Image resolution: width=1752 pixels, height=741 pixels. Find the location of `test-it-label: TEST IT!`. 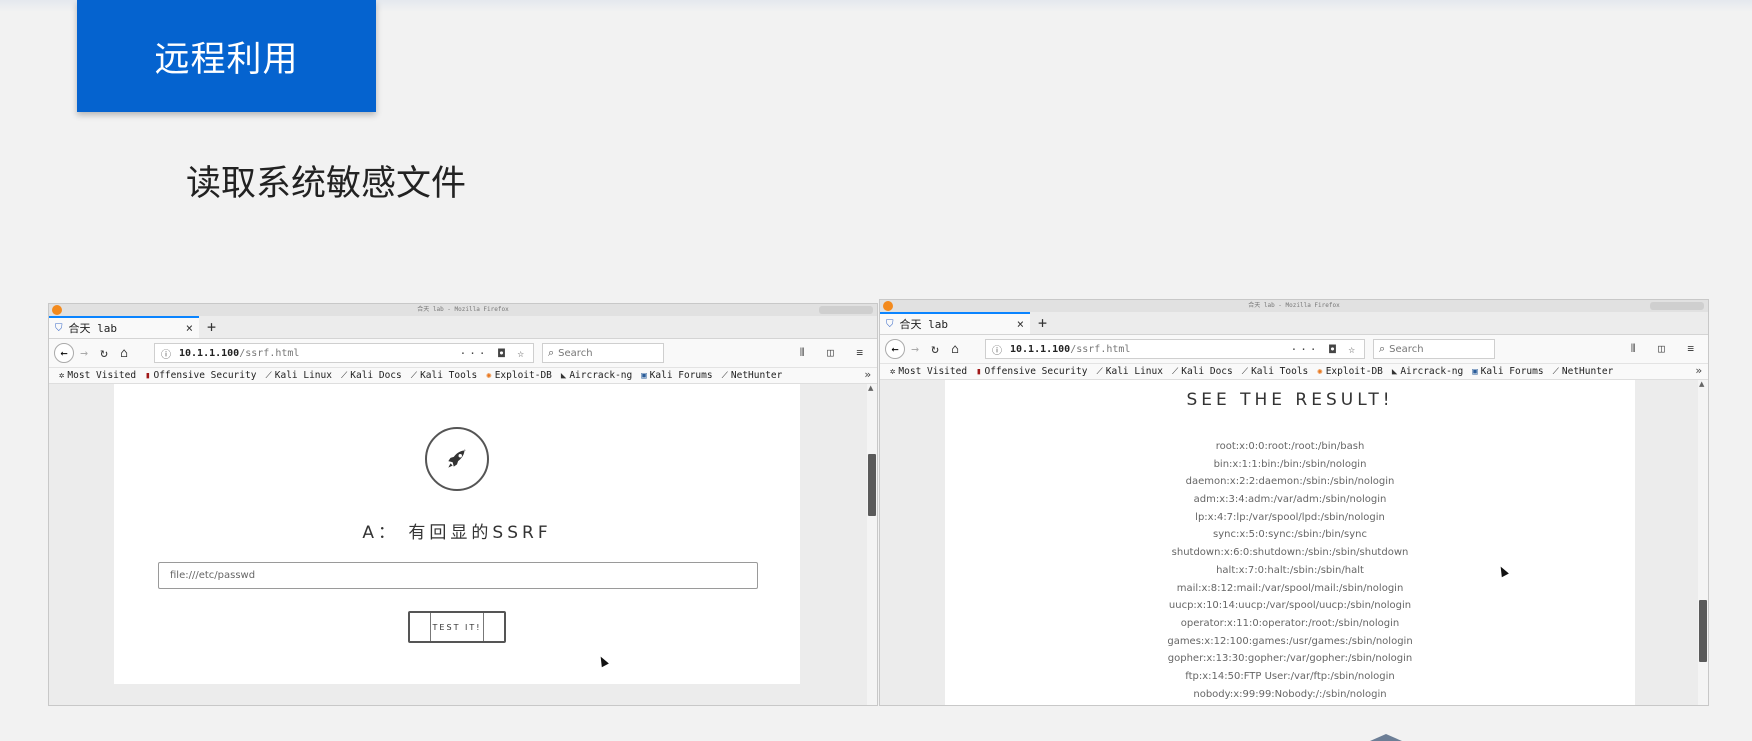

test-it-label: TEST IT! is located at coordinates (457, 627).